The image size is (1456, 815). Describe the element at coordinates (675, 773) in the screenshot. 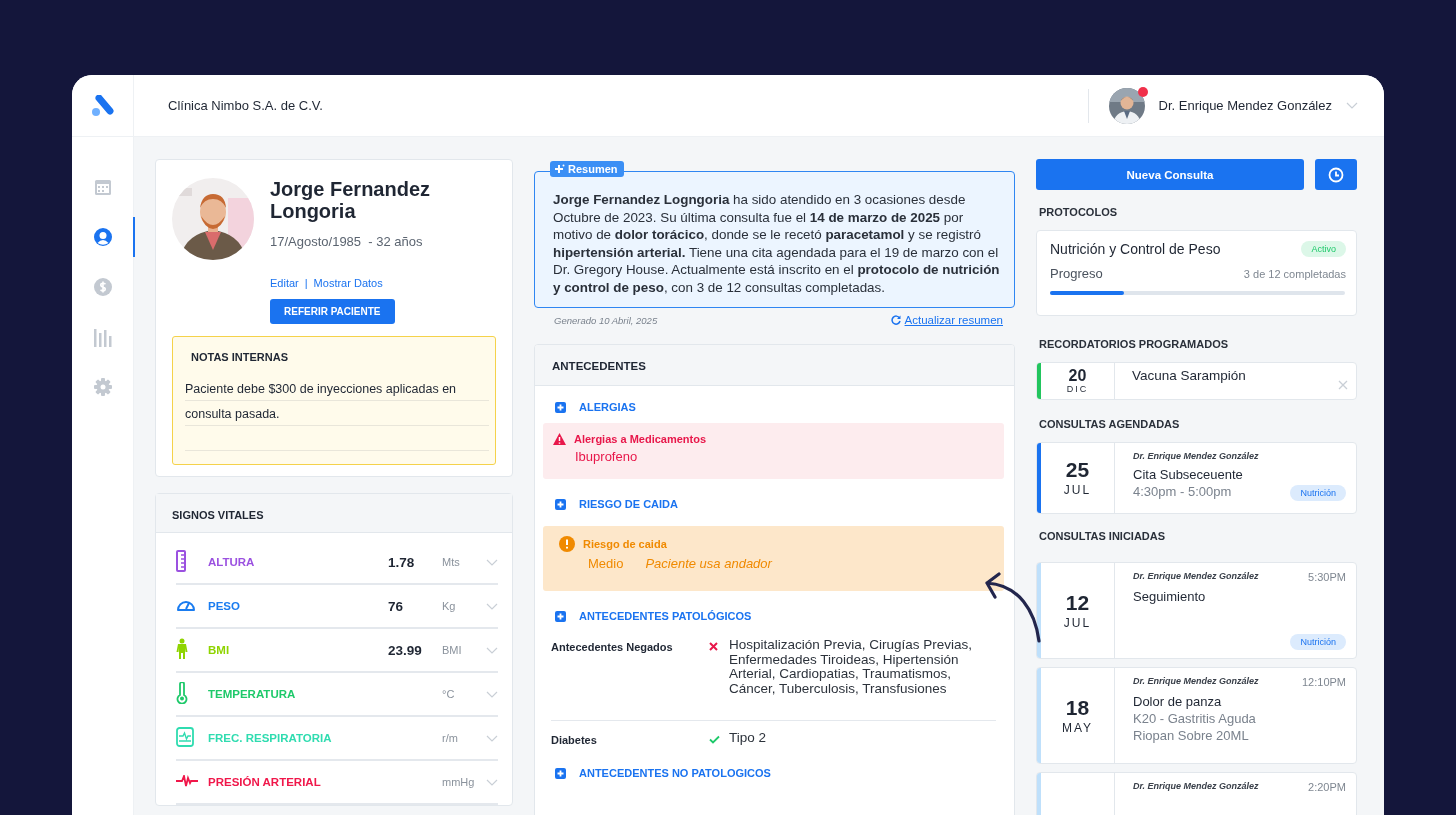

I see `section-link: ANTECEDENTES NO PATOLOGICOS` at that location.